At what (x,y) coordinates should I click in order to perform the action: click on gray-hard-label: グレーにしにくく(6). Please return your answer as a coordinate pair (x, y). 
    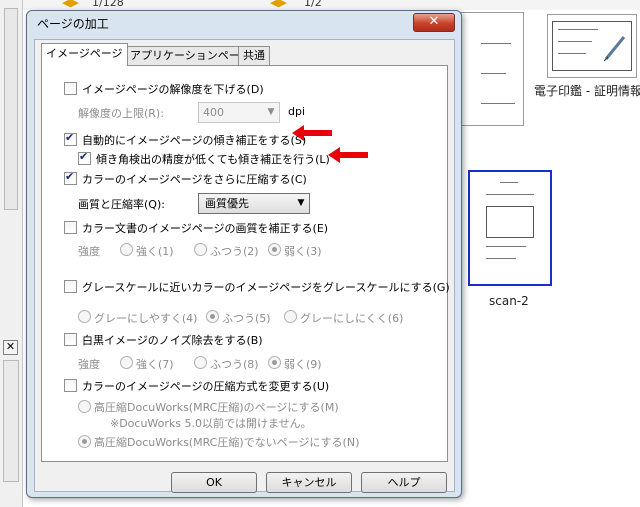
    Looking at the image, I should click on (352, 318).